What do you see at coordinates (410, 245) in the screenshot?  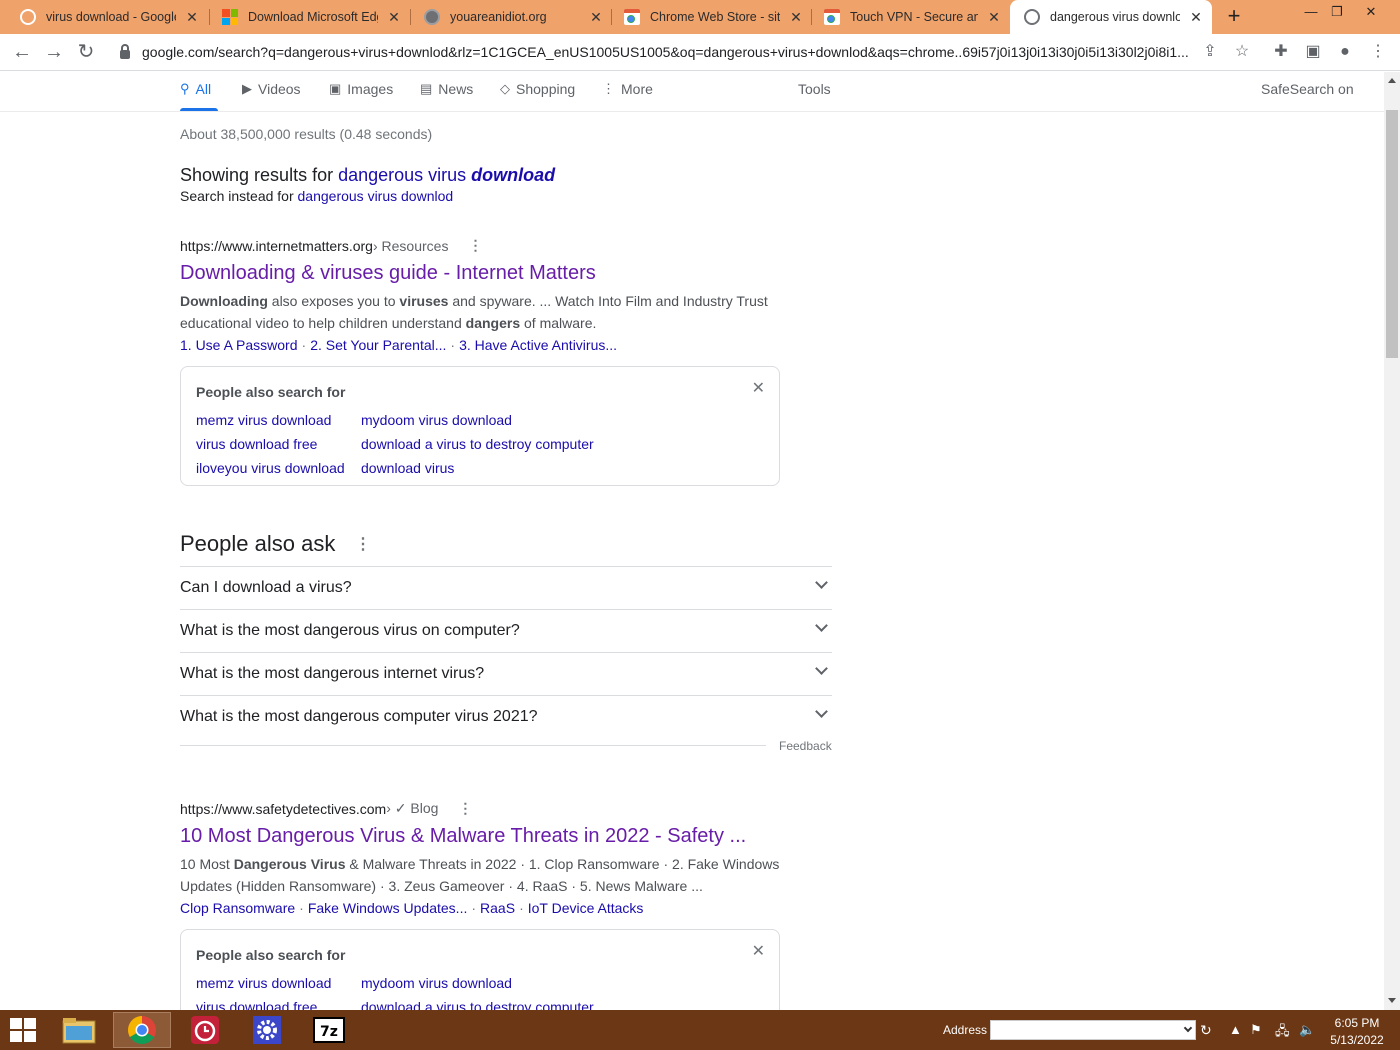 I see `result-breadcrumb: › Resources` at bounding box center [410, 245].